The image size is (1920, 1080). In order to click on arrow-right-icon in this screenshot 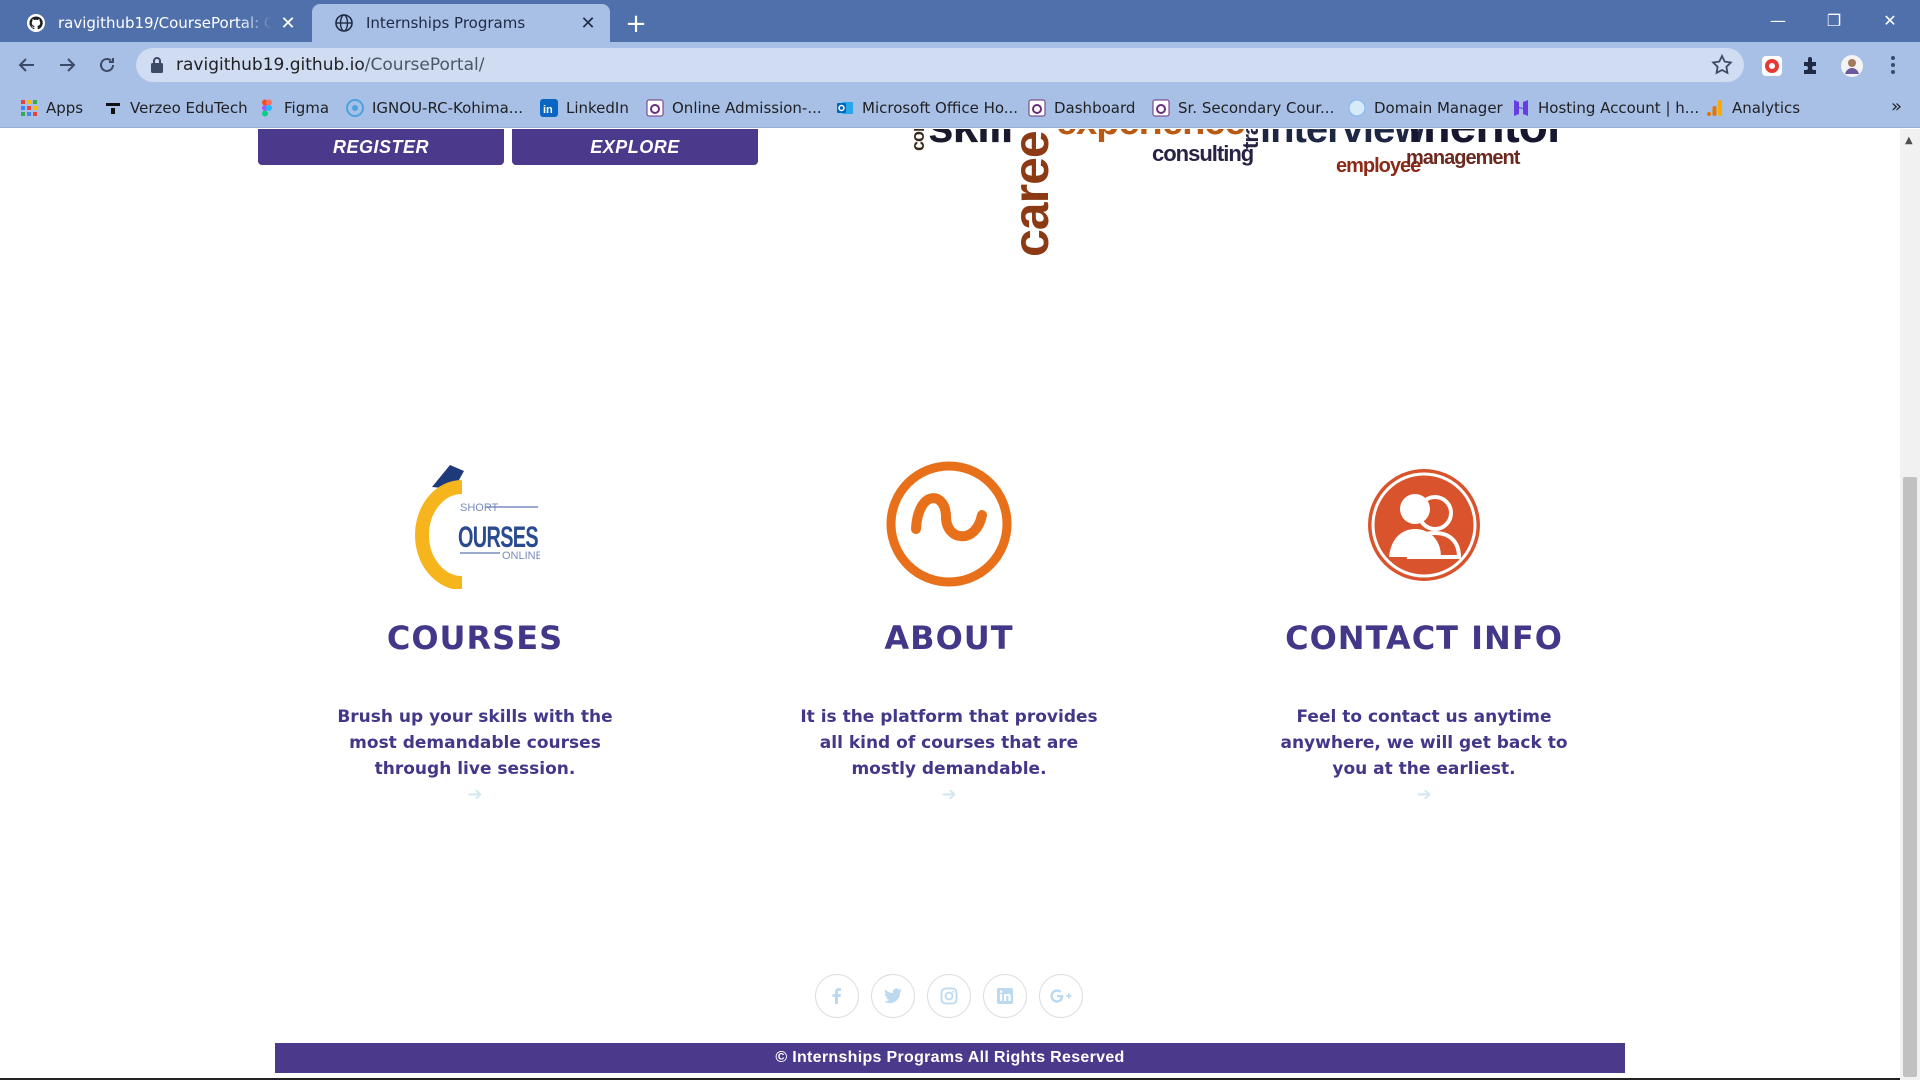, I will do `click(68, 65)`.